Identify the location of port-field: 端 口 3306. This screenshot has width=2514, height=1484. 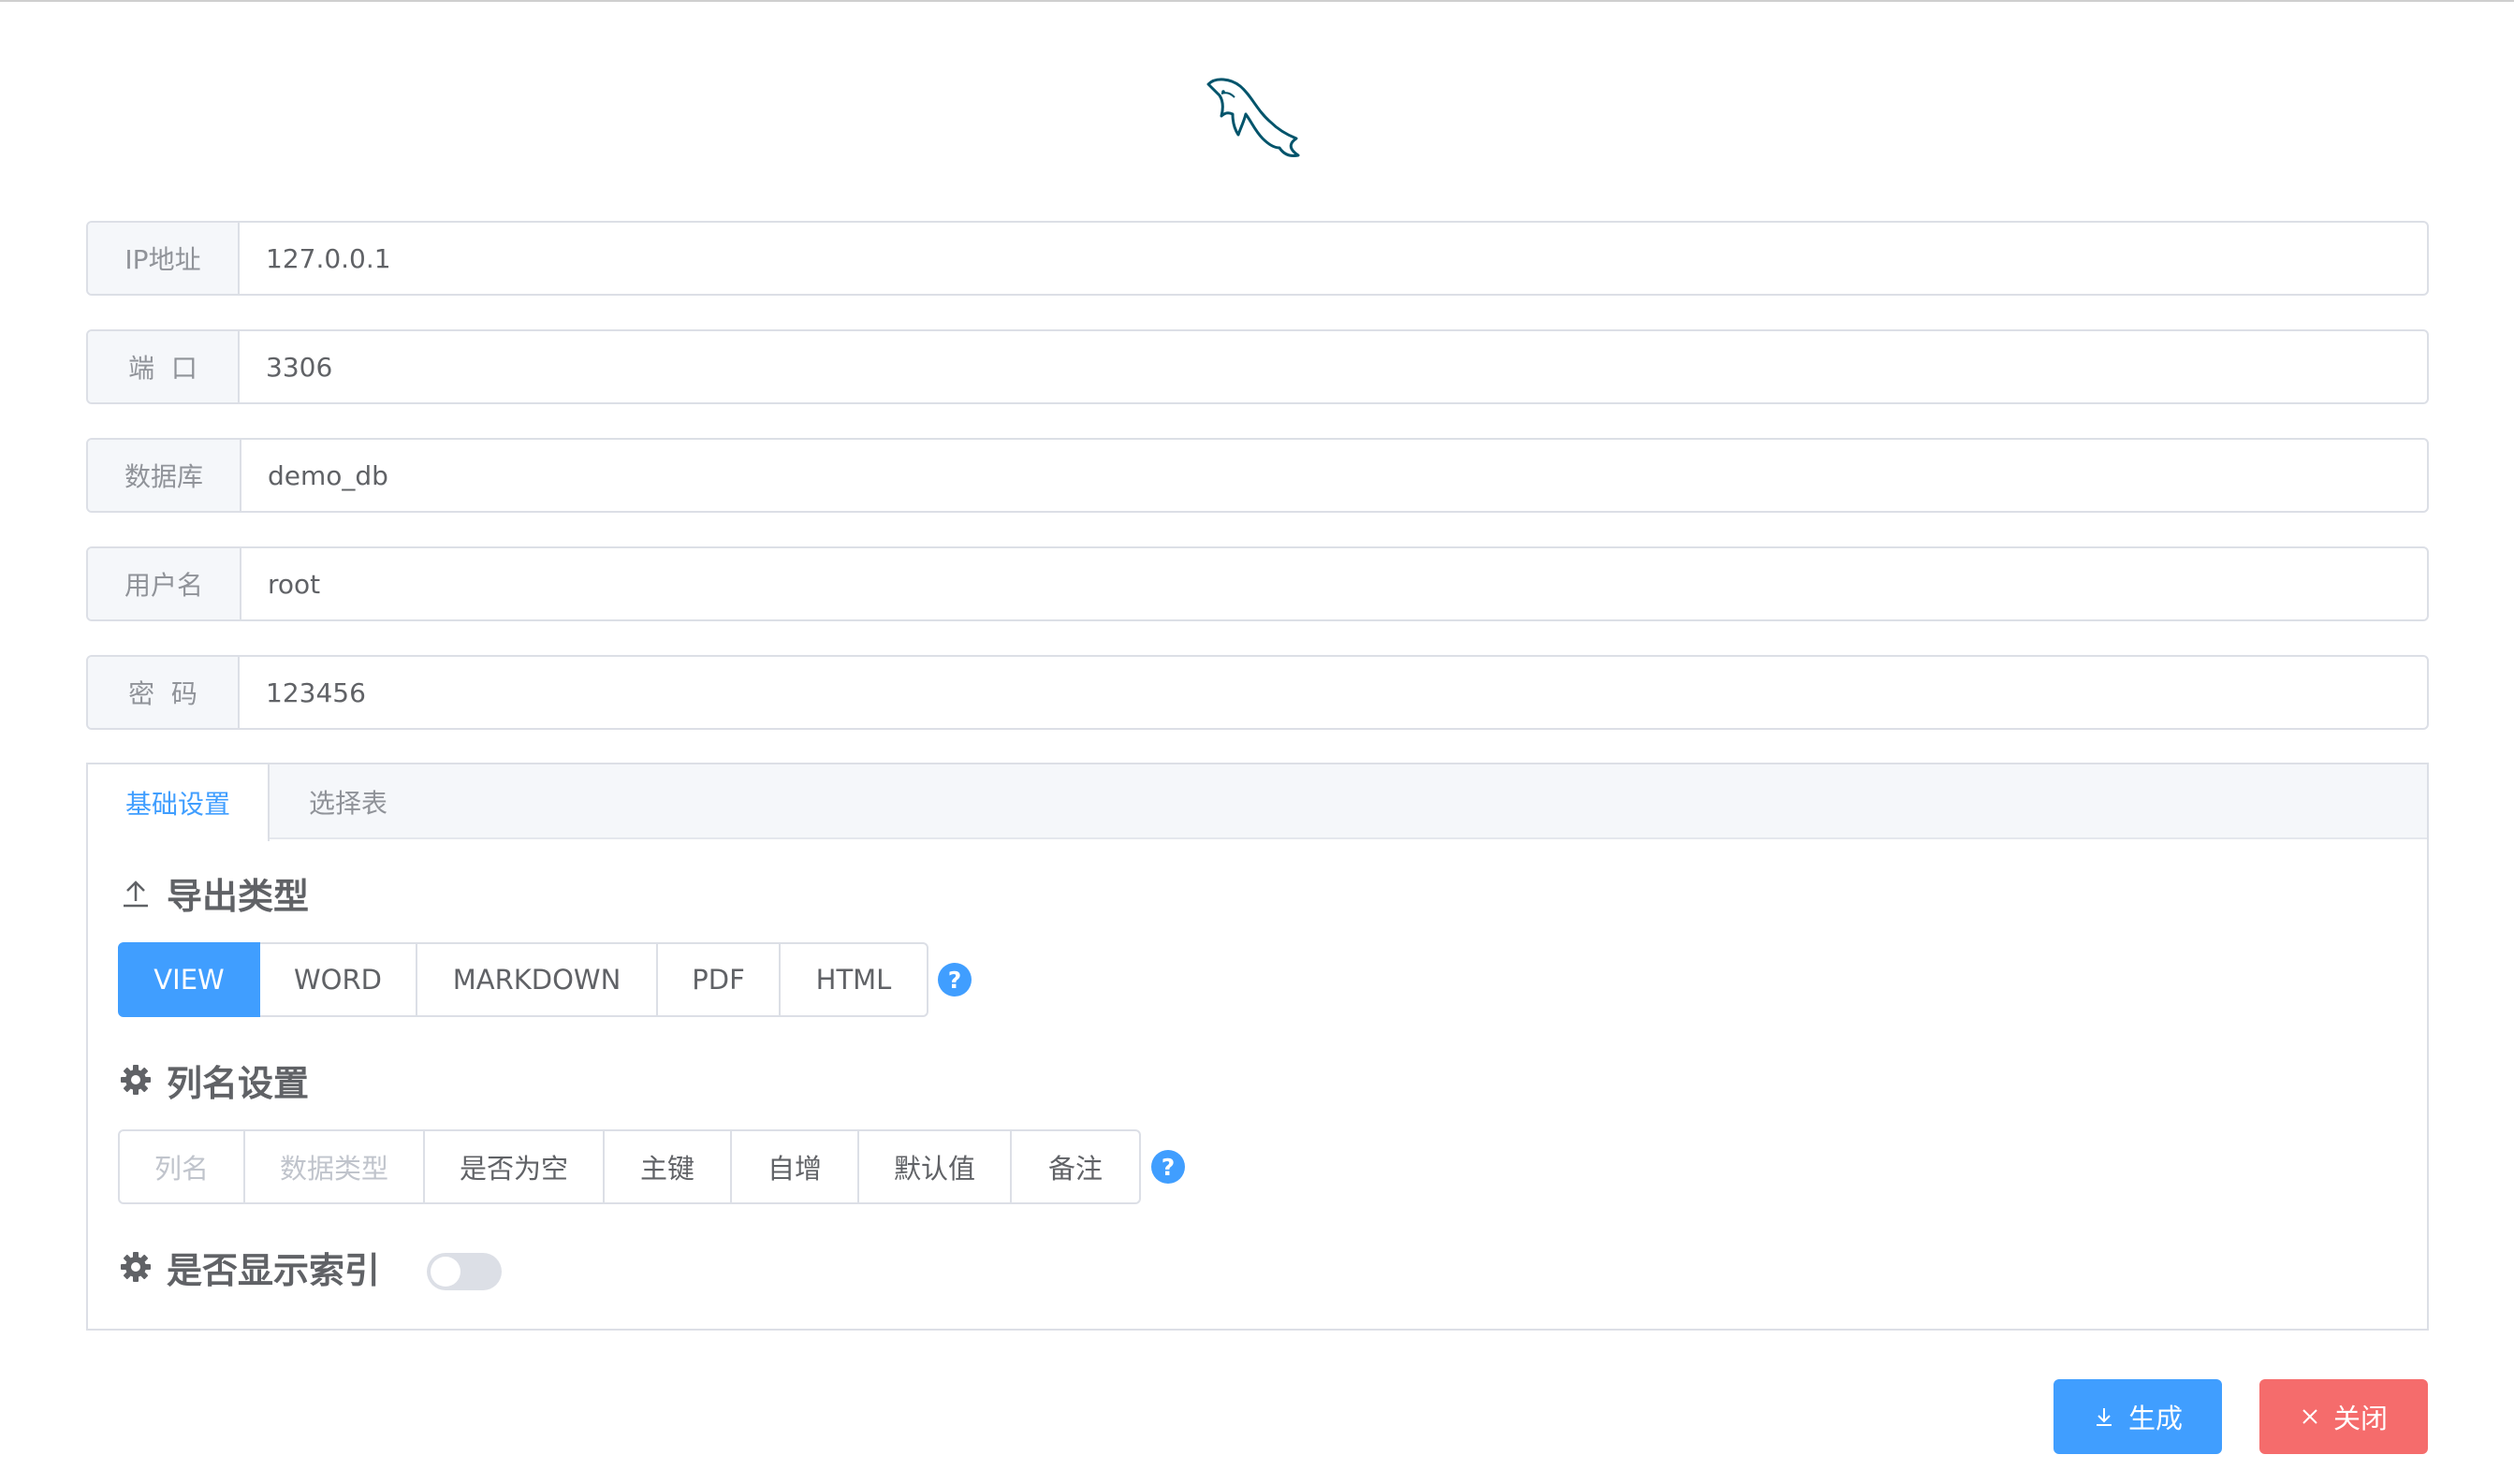
(1257, 366).